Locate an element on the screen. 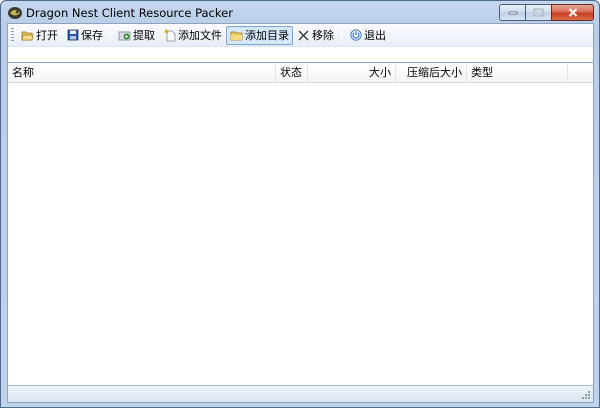  status-bar is located at coordinates (300, 393).